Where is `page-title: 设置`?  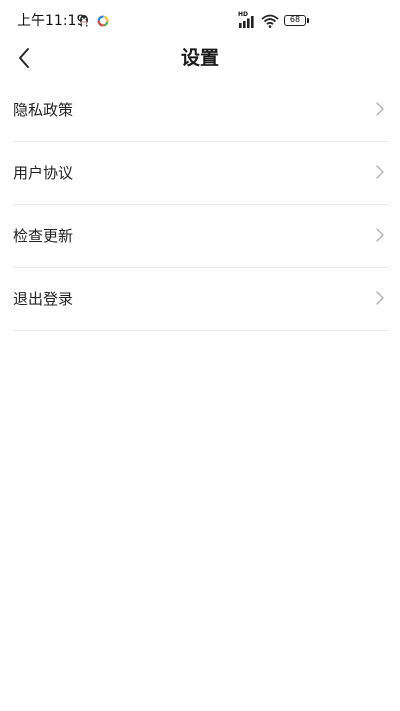
page-title: 设置 is located at coordinates (199, 58).